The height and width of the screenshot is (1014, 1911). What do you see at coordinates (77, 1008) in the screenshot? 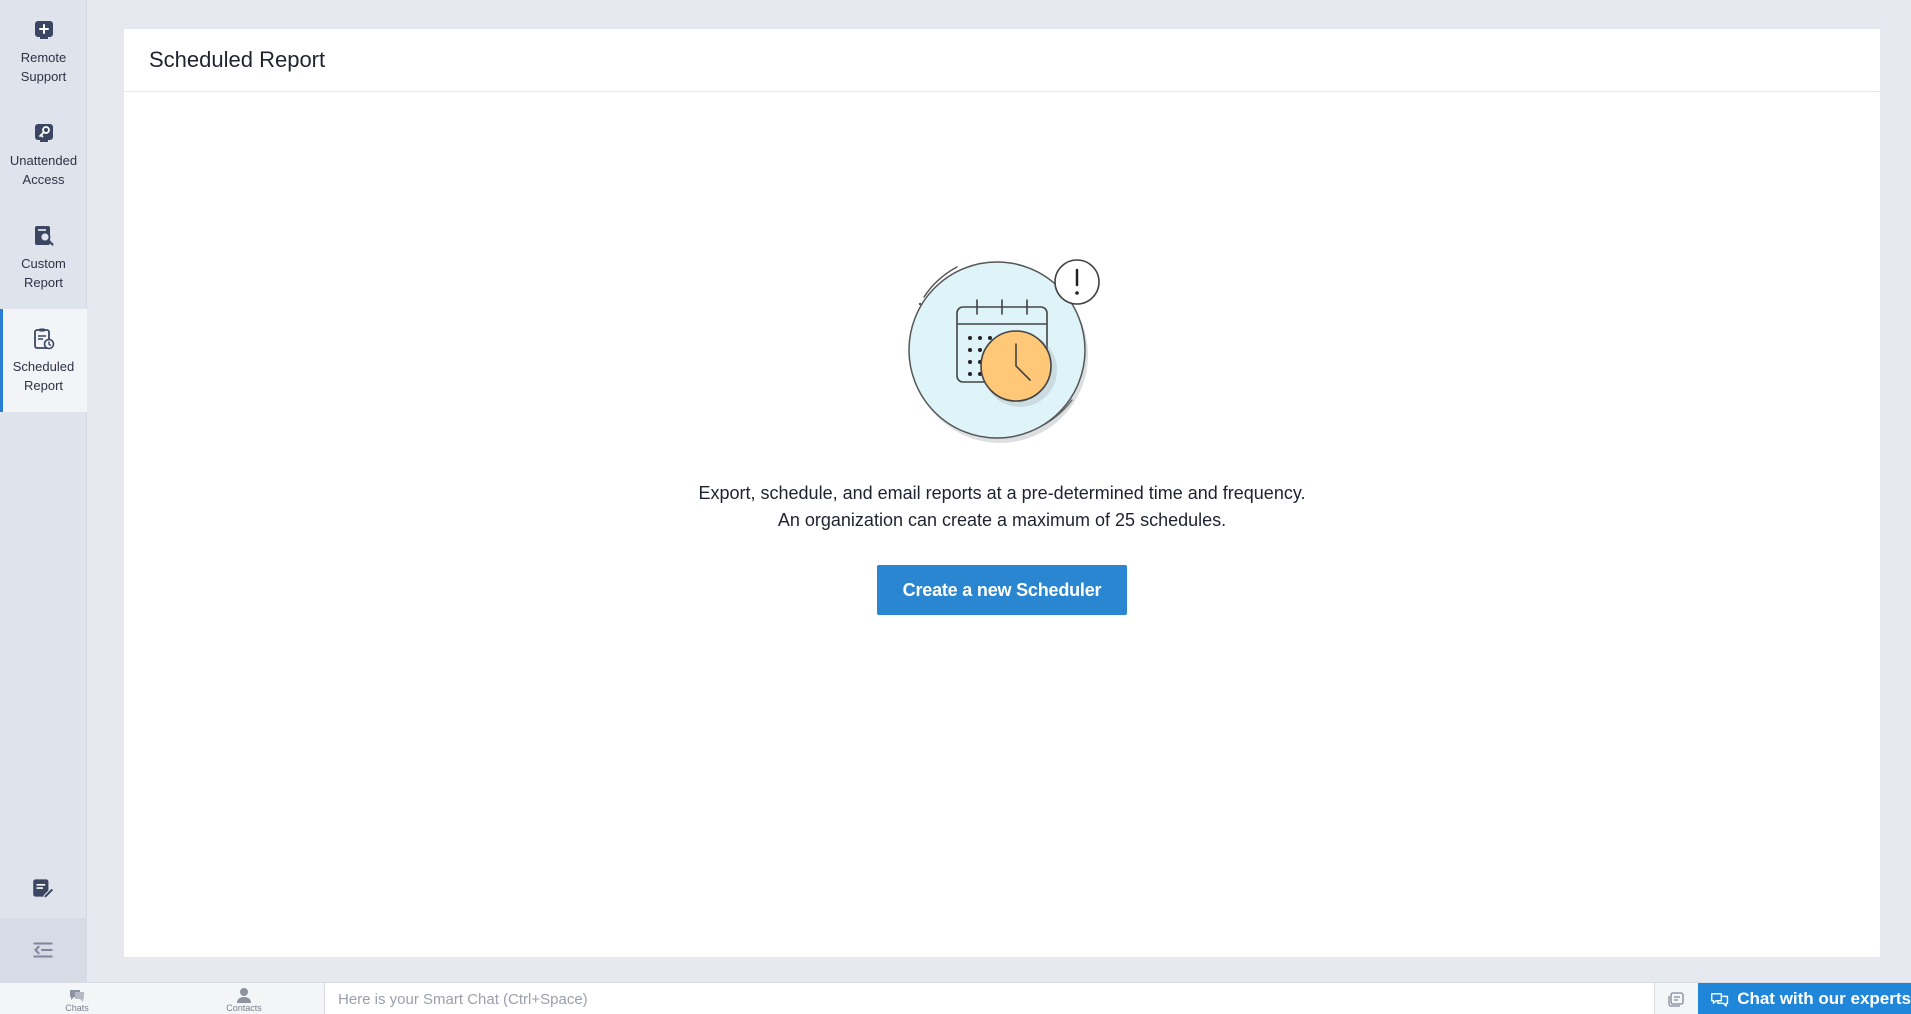
I see `chats-label: Chats` at bounding box center [77, 1008].